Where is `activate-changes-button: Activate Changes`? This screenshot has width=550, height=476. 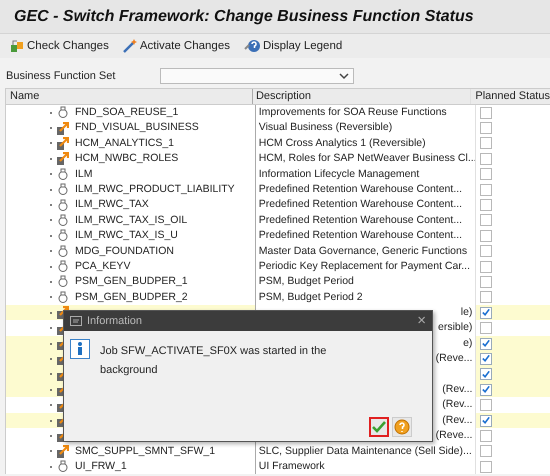
activate-changes-button: Activate Changes is located at coordinates (176, 46).